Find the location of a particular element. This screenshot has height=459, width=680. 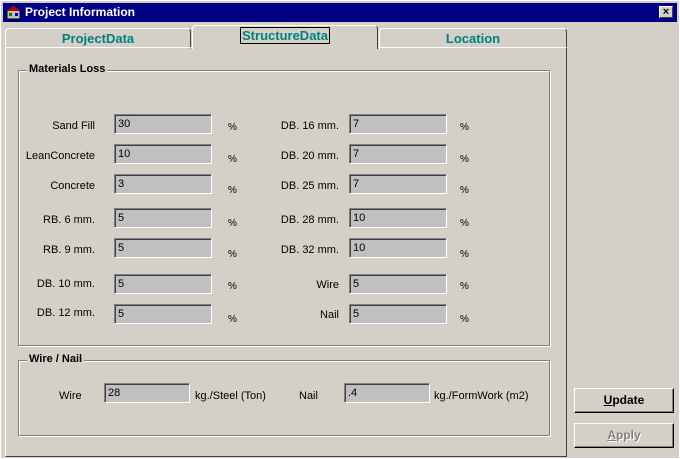

apply-button: Apply is located at coordinates (624, 435).